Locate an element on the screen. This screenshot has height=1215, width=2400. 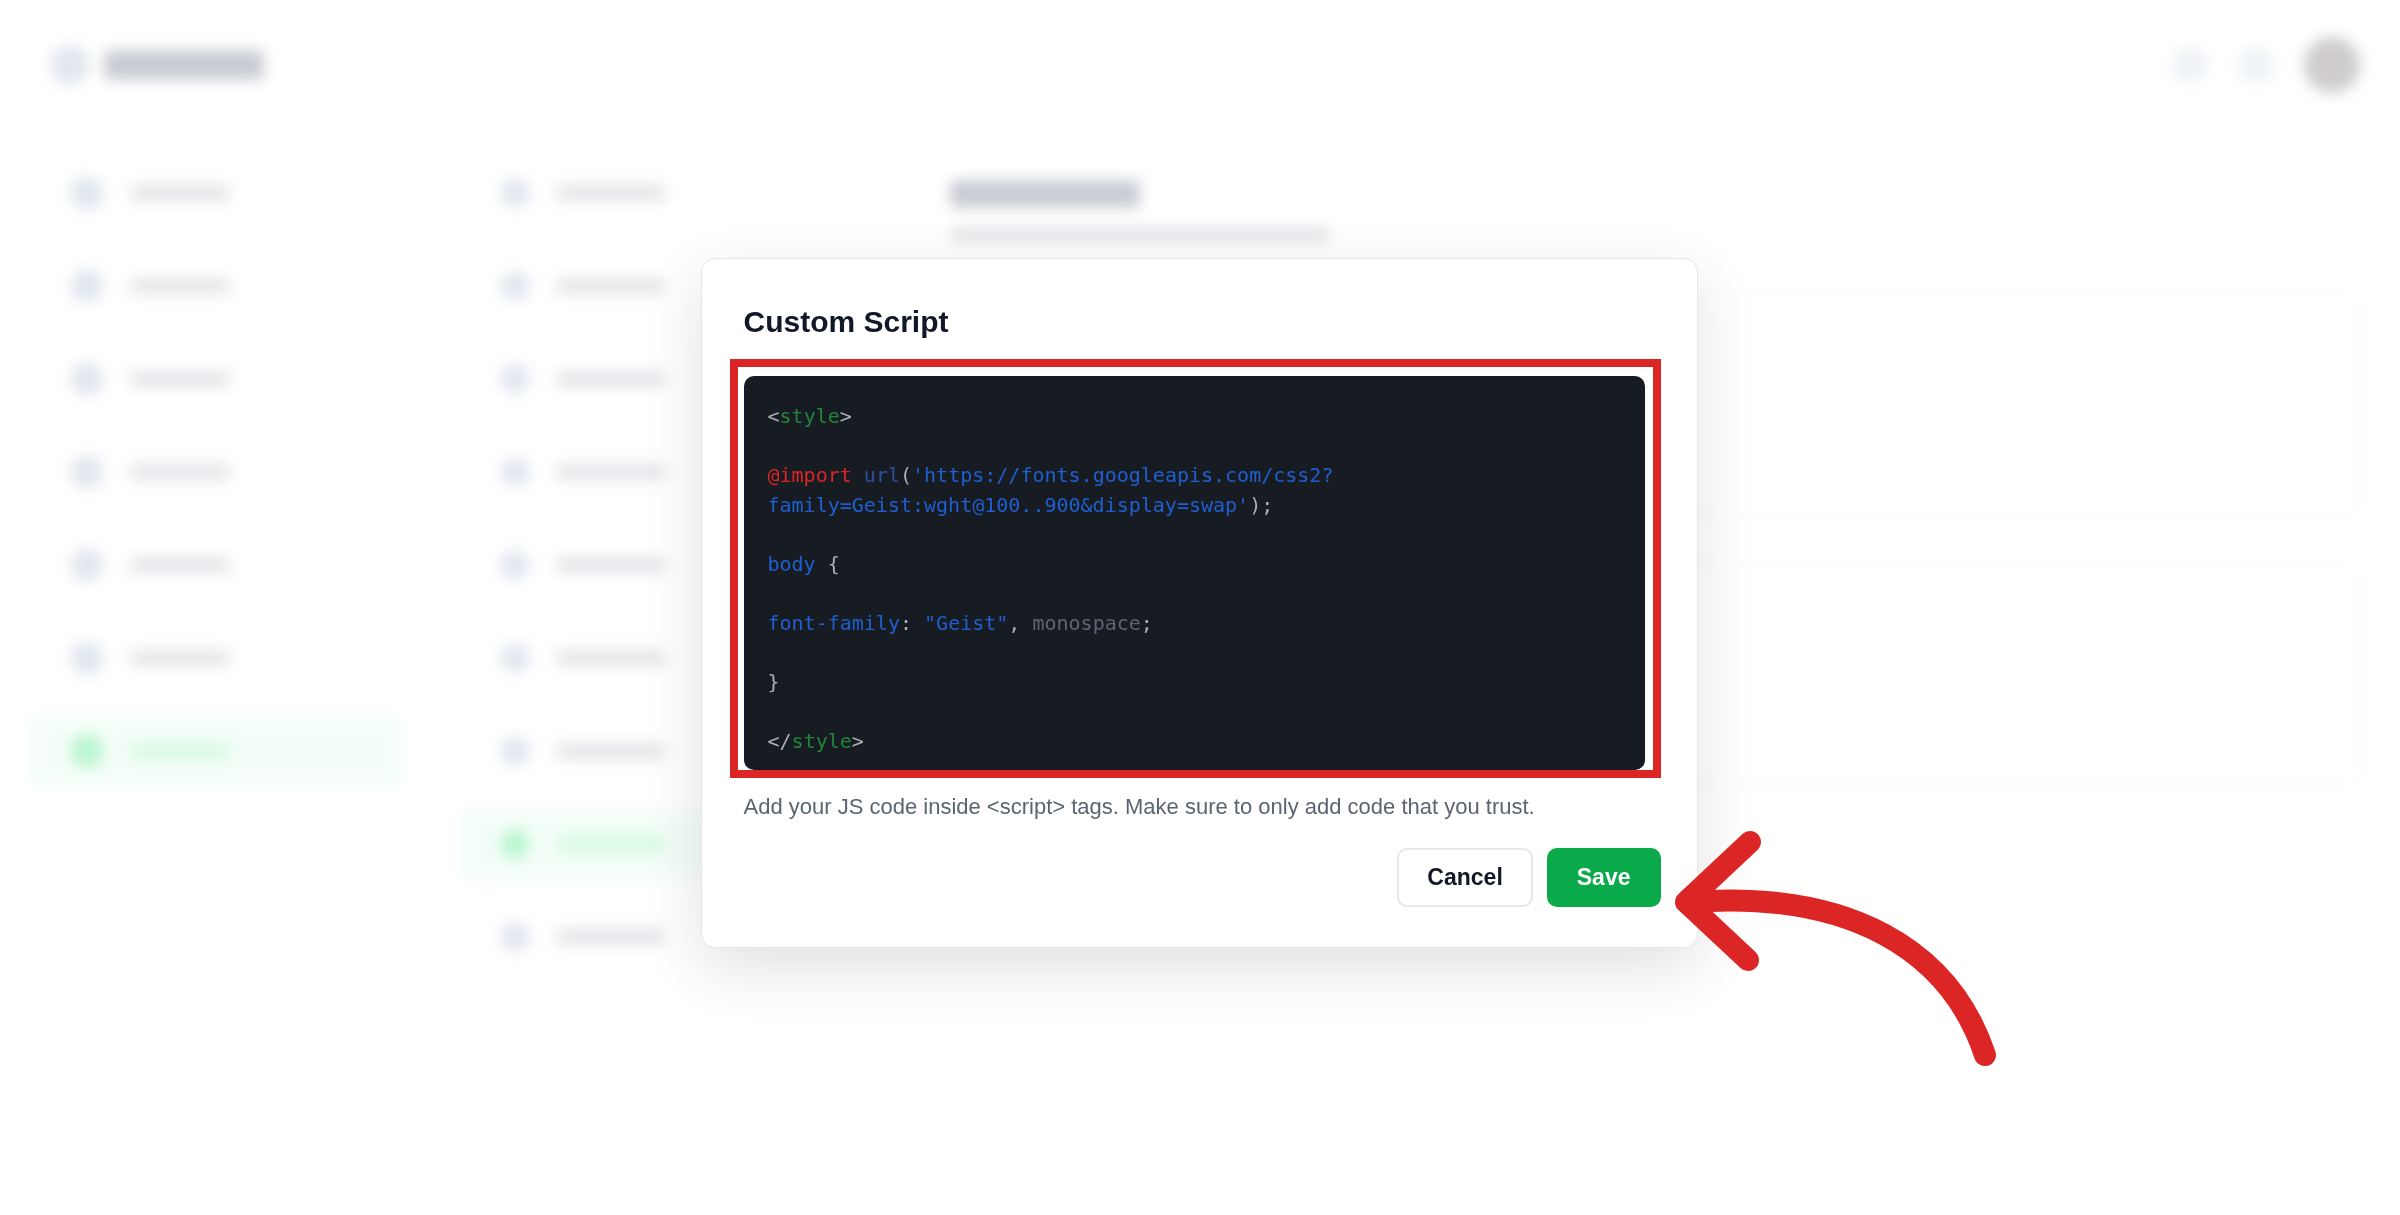
code-line: @import url('https://fonts.googleapis.com/css2? is located at coordinates (1051, 475).